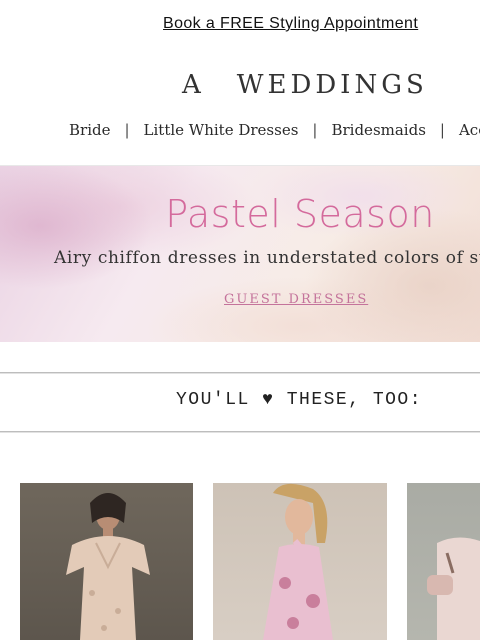 This screenshot has height=640, width=480. I want to click on logo-wordmark: WEDDINGS, so click(332, 85).